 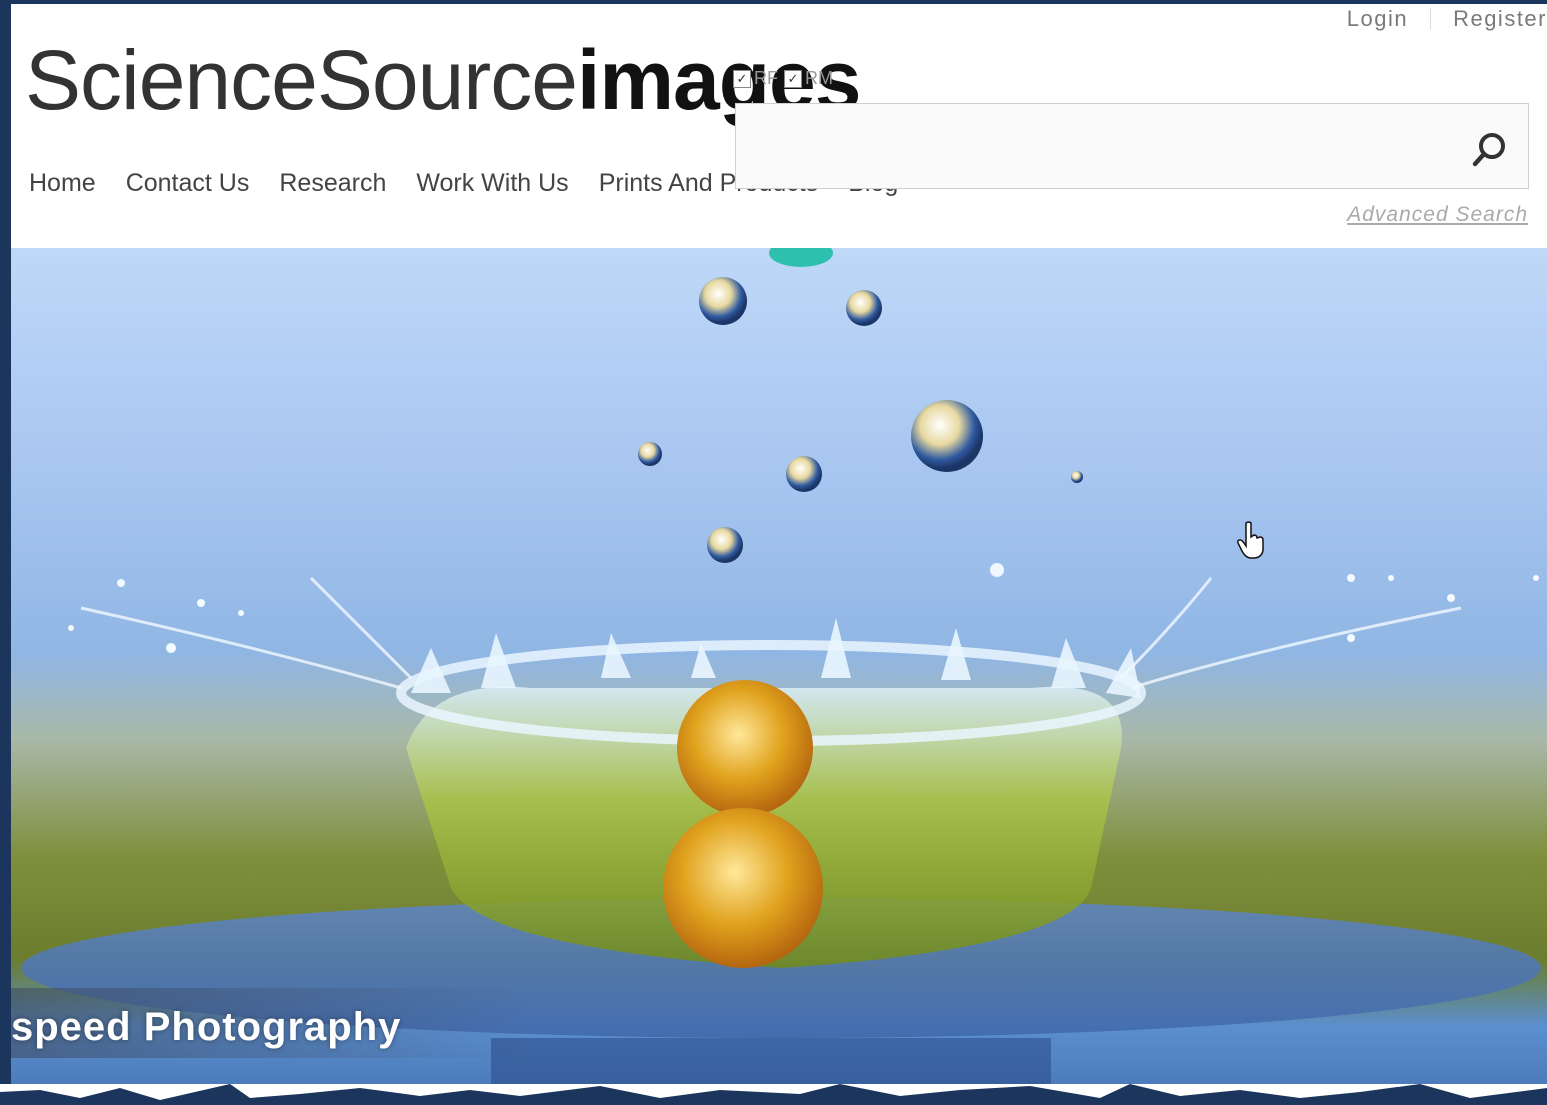 I want to click on hero-caption: speed Photography, so click(x=206, y=1027).